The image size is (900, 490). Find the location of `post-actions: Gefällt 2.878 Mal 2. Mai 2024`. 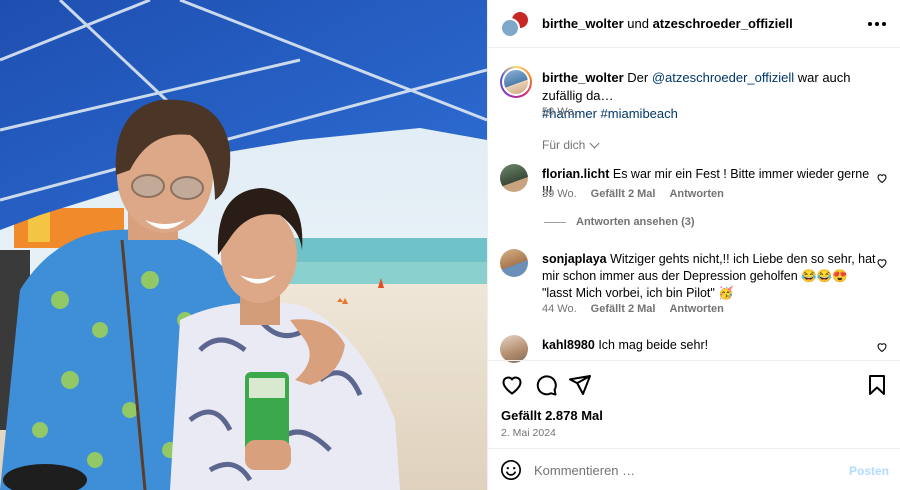

post-actions: Gefällt 2.878 Mal 2. Mai 2024 is located at coordinates (694, 404).